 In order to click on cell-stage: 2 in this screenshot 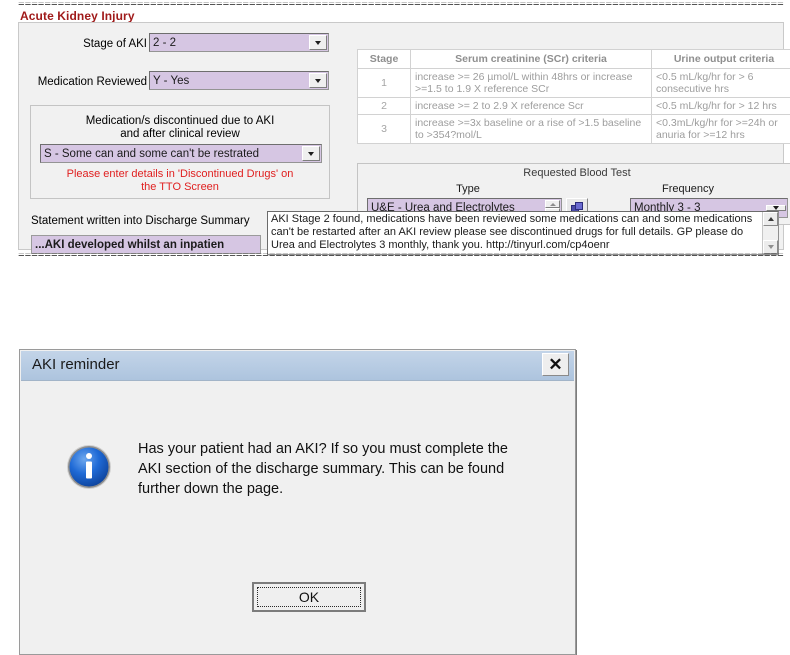, I will do `click(384, 106)`.